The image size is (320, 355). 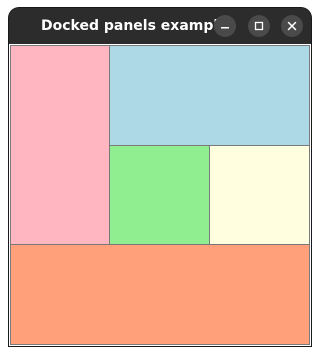 I want to click on close-button, so click(x=292, y=26).